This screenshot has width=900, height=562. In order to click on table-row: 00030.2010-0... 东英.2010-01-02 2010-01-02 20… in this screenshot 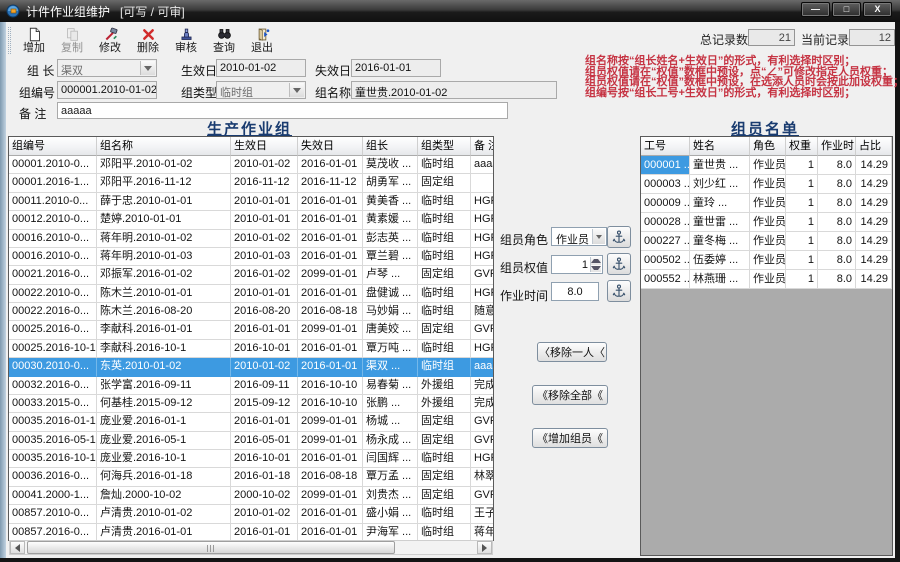, I will do `click(251, 367)`.